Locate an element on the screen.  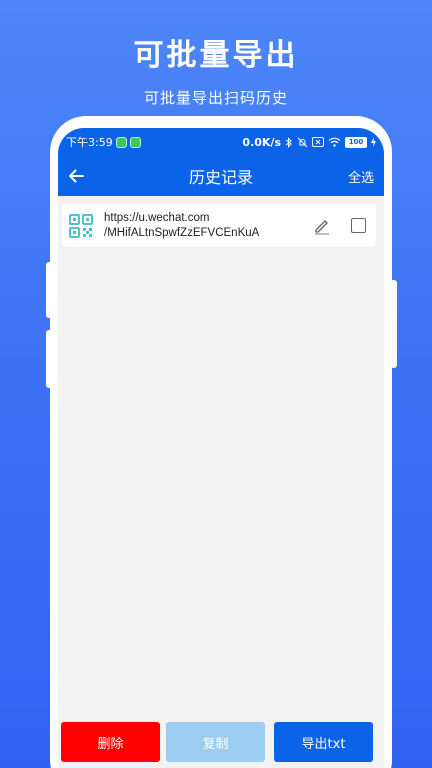
select-all-button: 全选 is located at coordinates (361, 176).